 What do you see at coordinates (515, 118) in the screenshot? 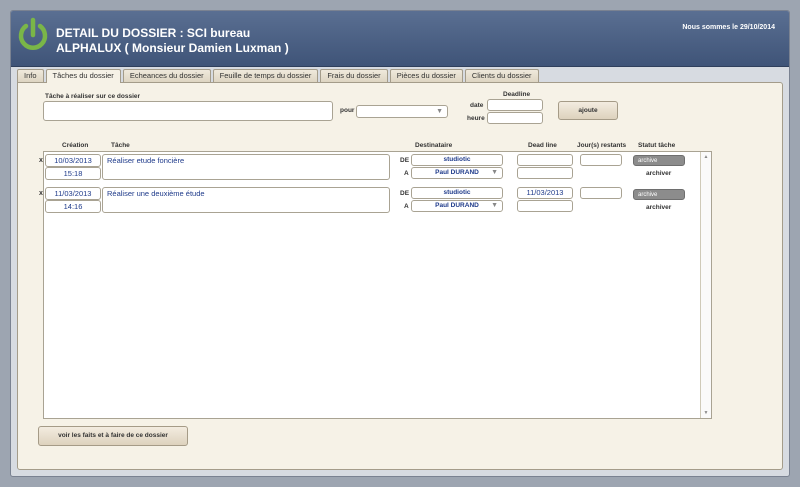
I see `deadline-time-input` at bounding box center [515, 118].